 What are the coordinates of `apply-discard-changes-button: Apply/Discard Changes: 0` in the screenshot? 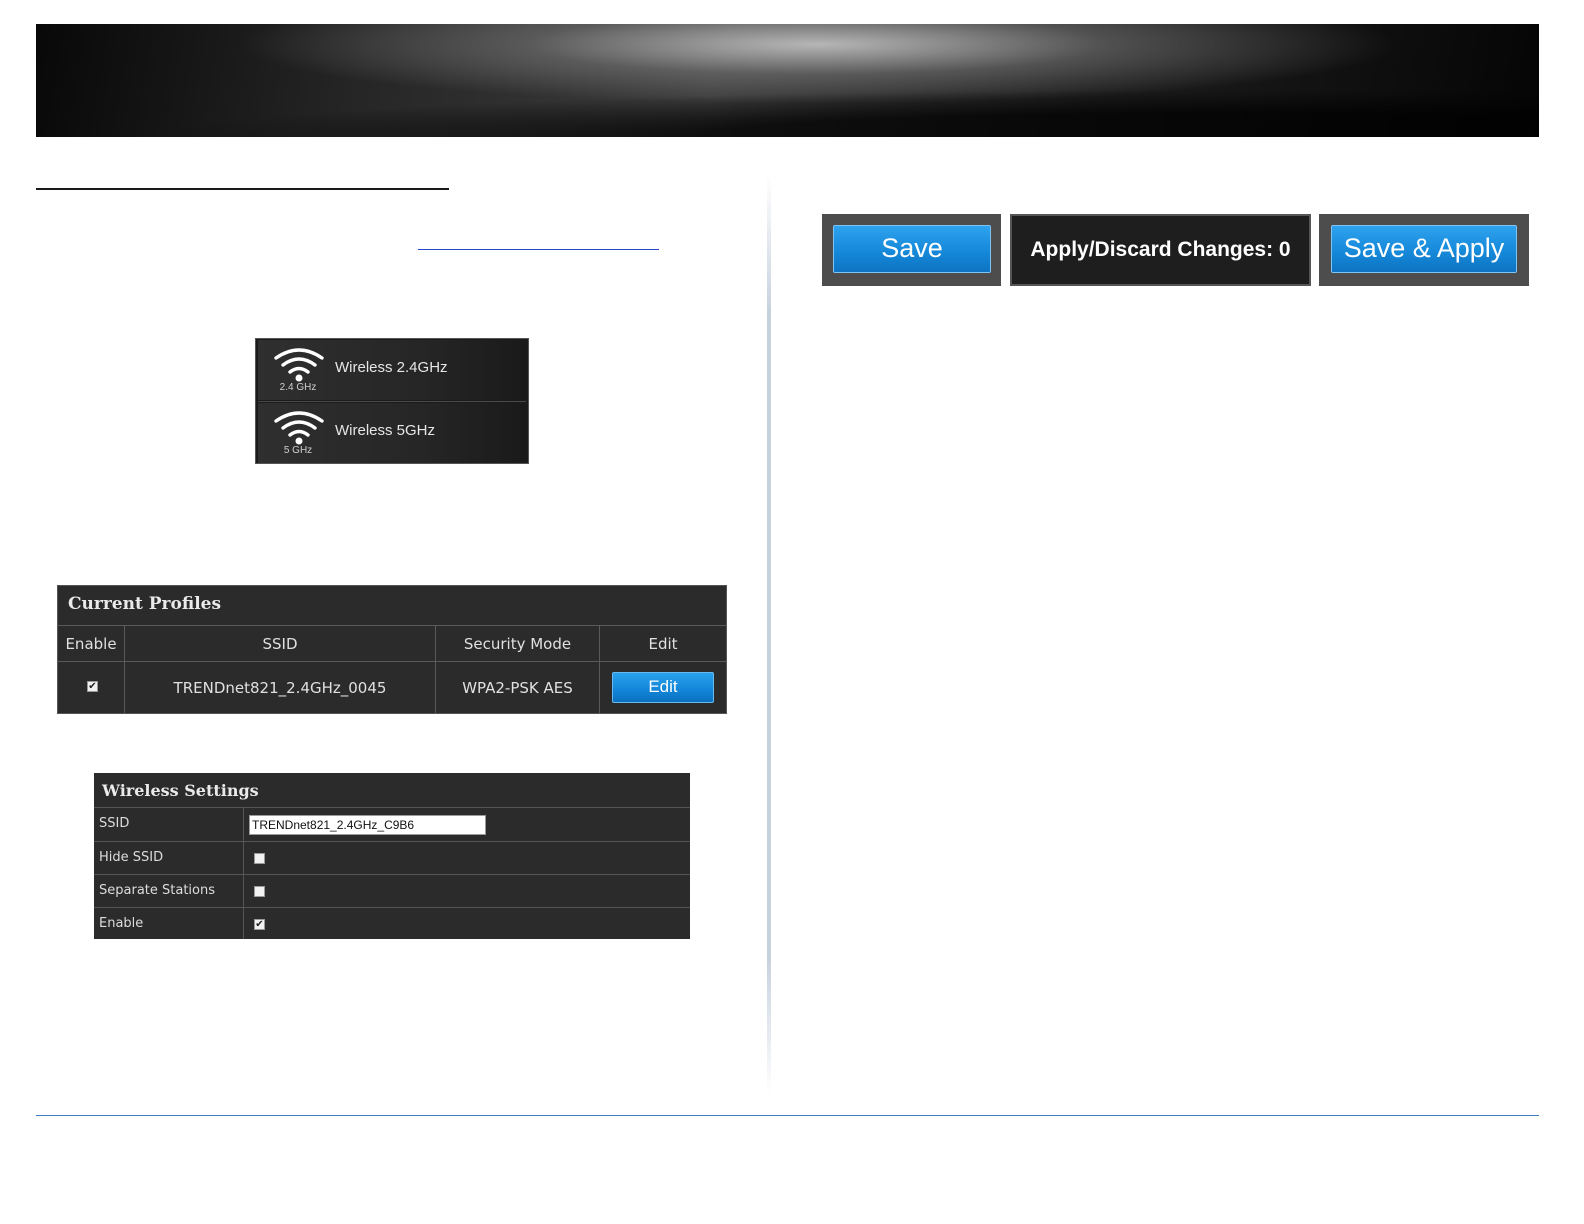 It's located at (1160, 250).